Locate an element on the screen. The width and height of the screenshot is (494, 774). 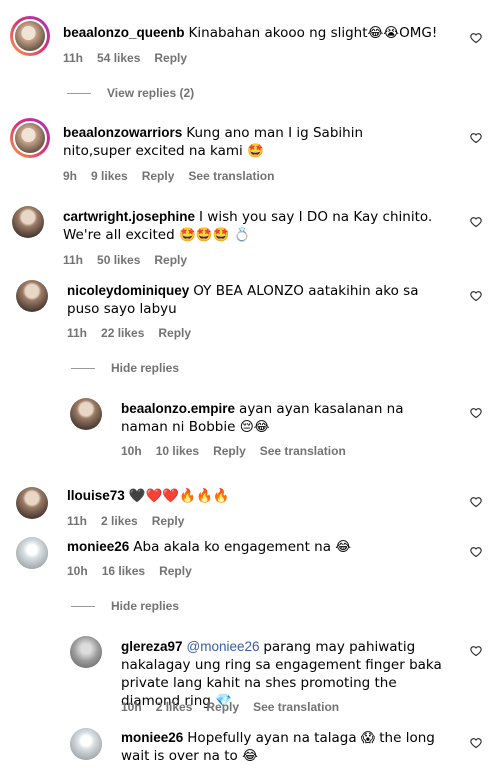
comment-likes: 54 likes is located at coordinates (118, 58).